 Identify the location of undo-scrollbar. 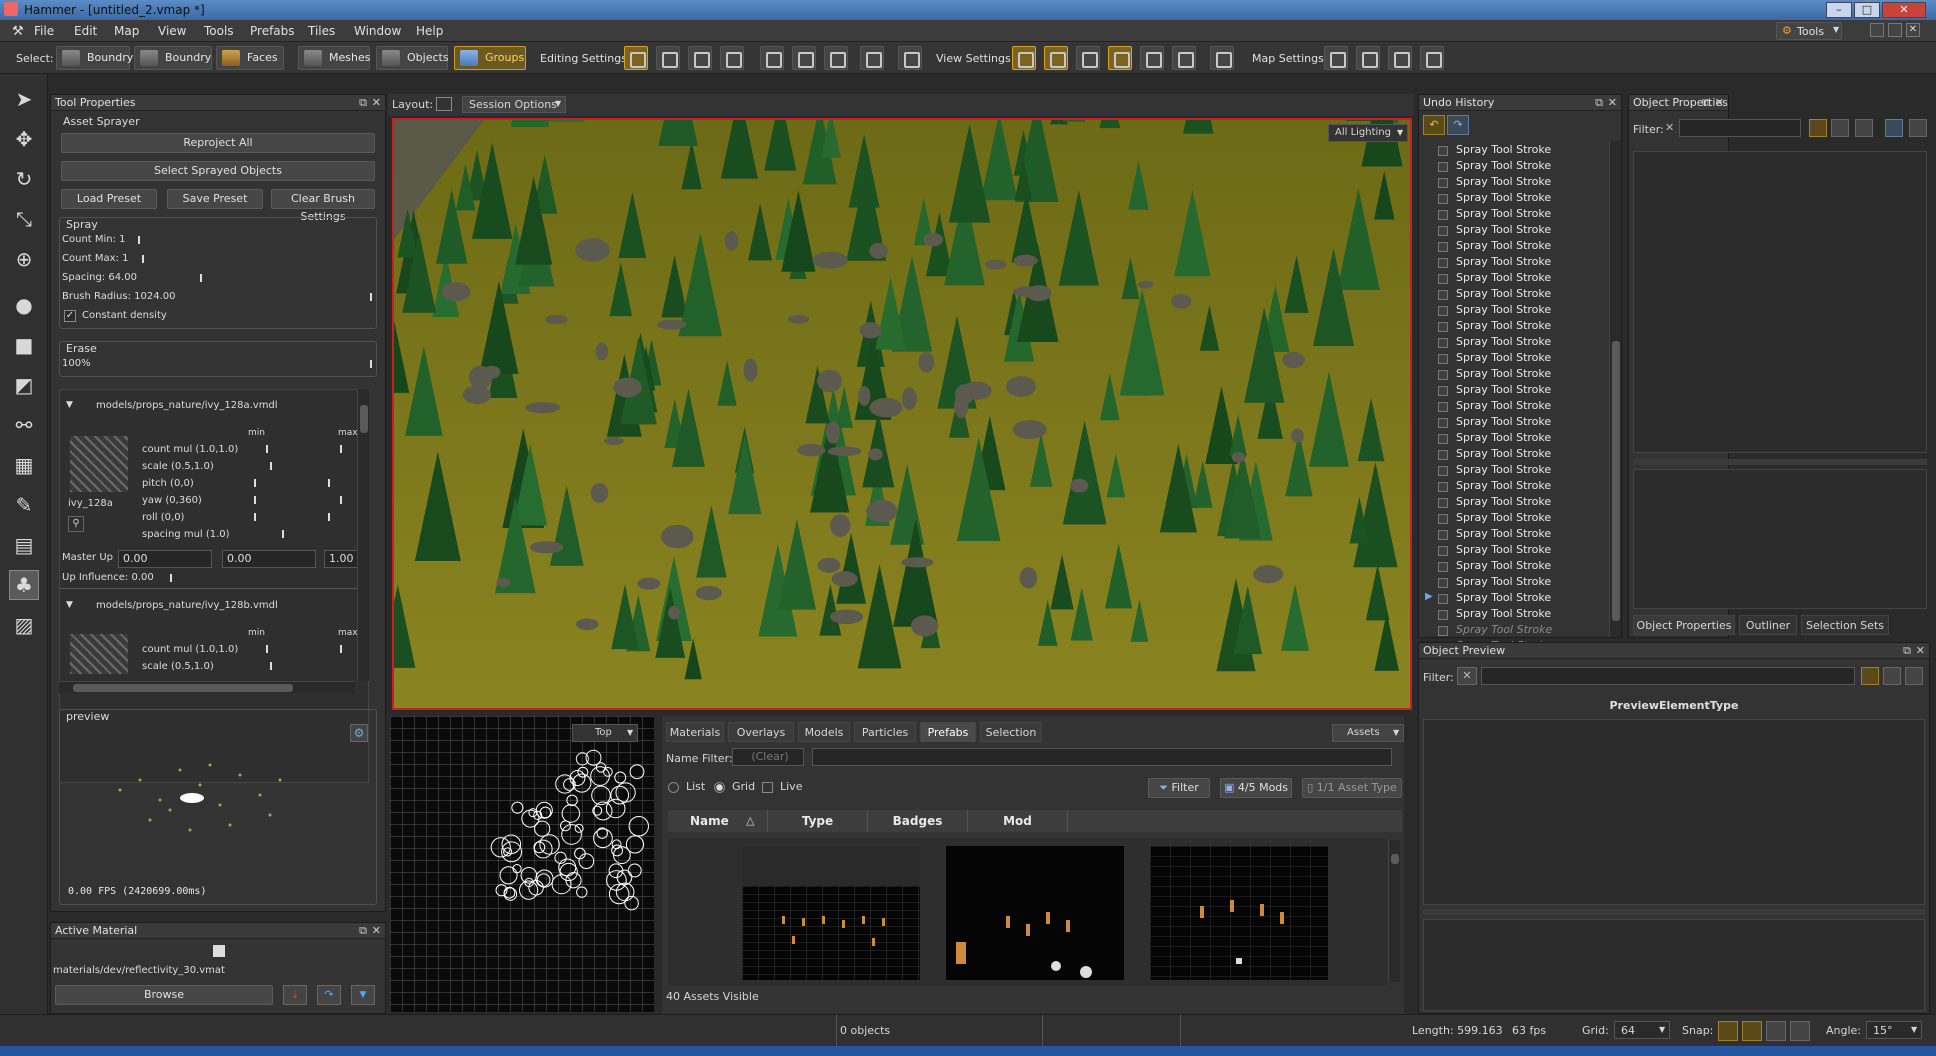
(1615, 389).